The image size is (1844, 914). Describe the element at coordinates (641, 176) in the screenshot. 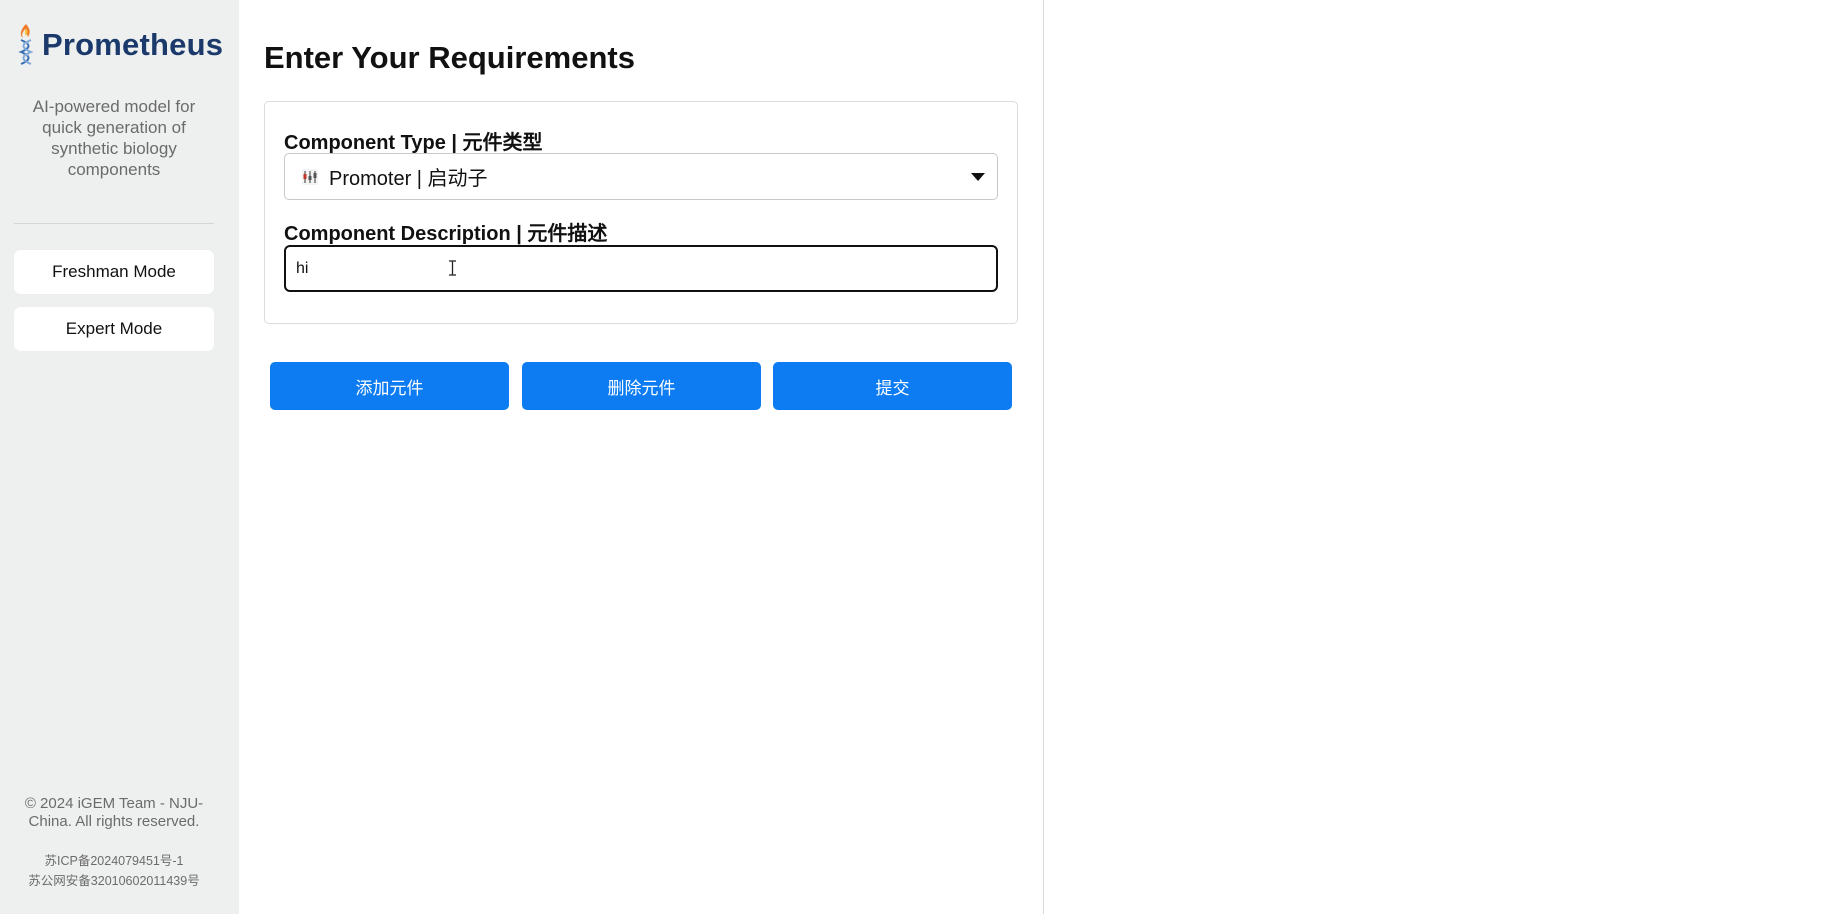

I see `component-type-select: Promoter | 启动子` at that location.